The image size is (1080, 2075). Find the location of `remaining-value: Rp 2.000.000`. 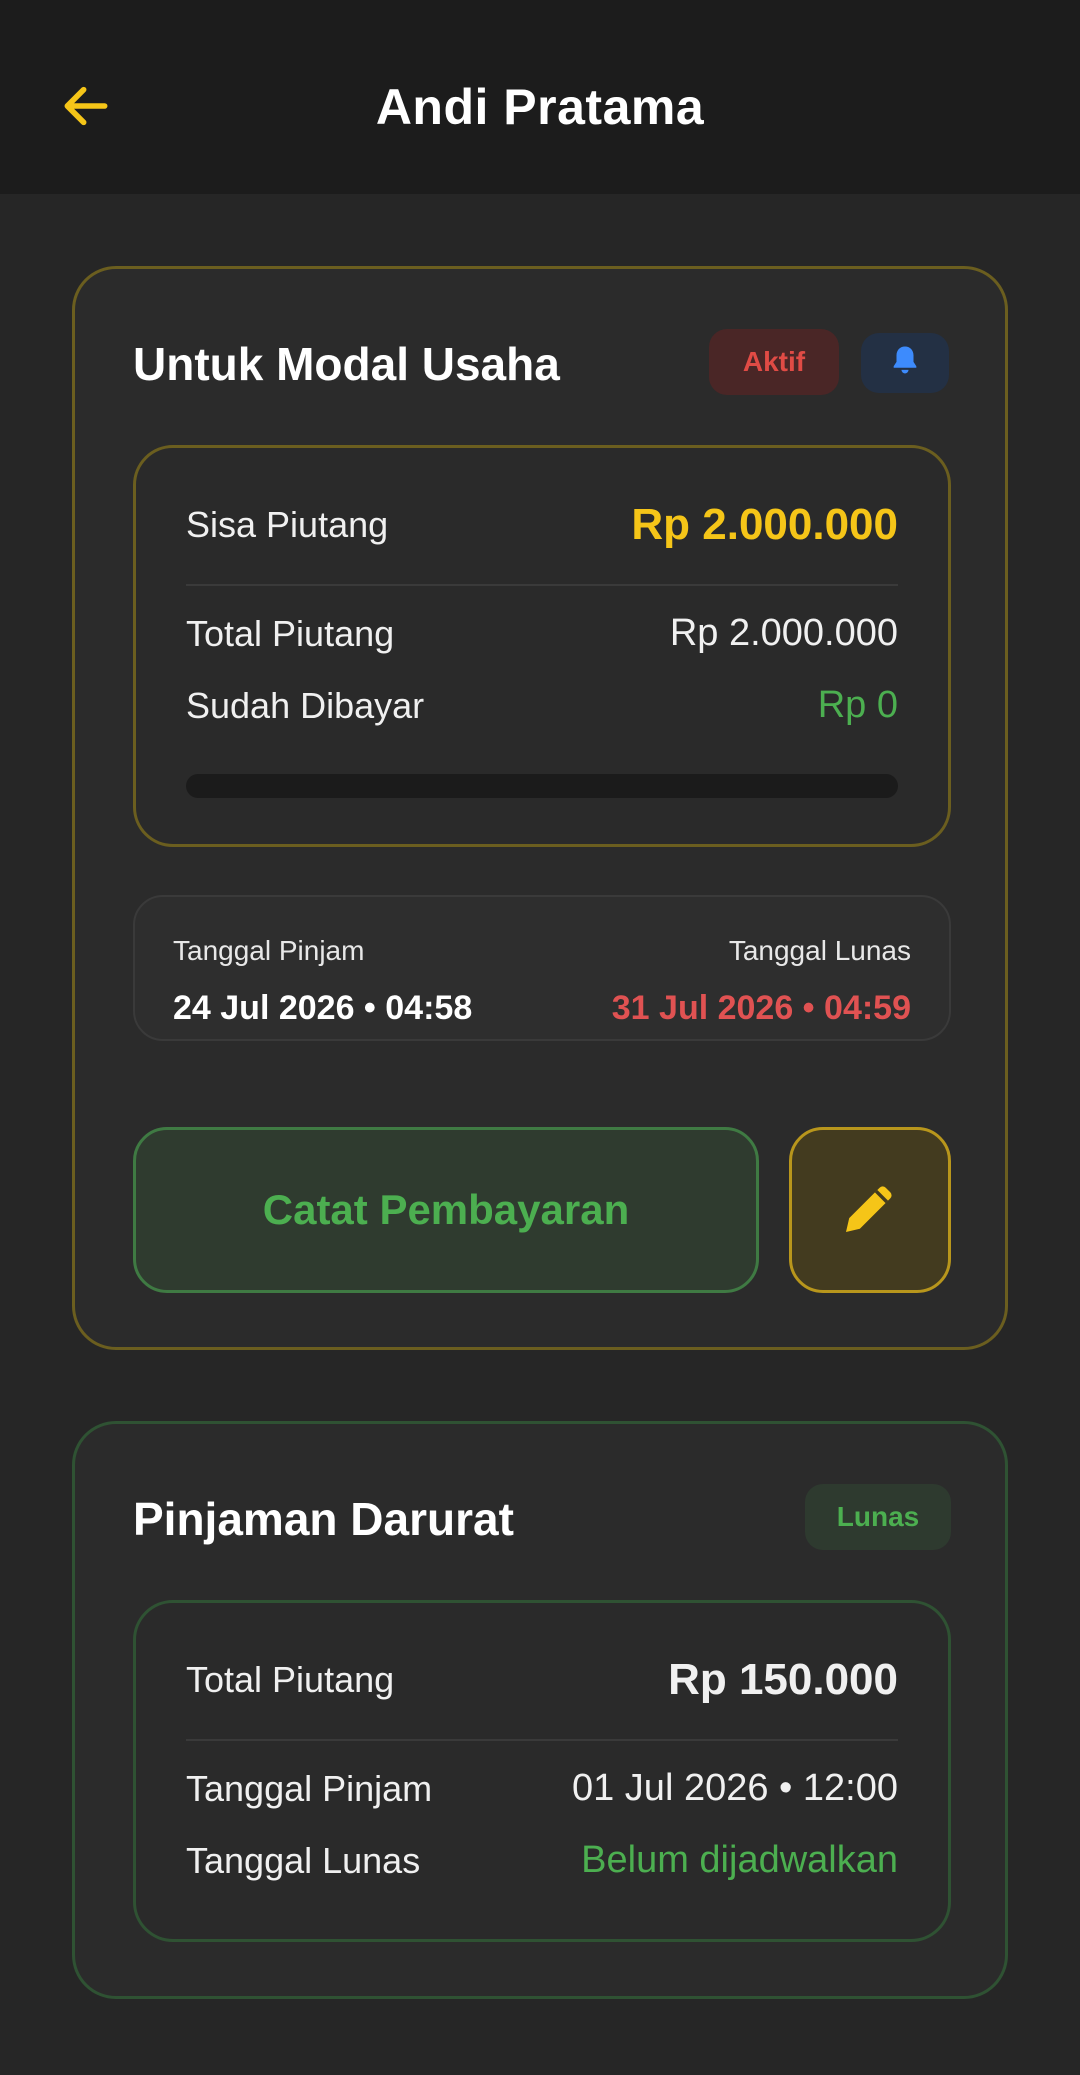

remaining-value: Rp 2.000.000 is located at coordinates (764, 524).